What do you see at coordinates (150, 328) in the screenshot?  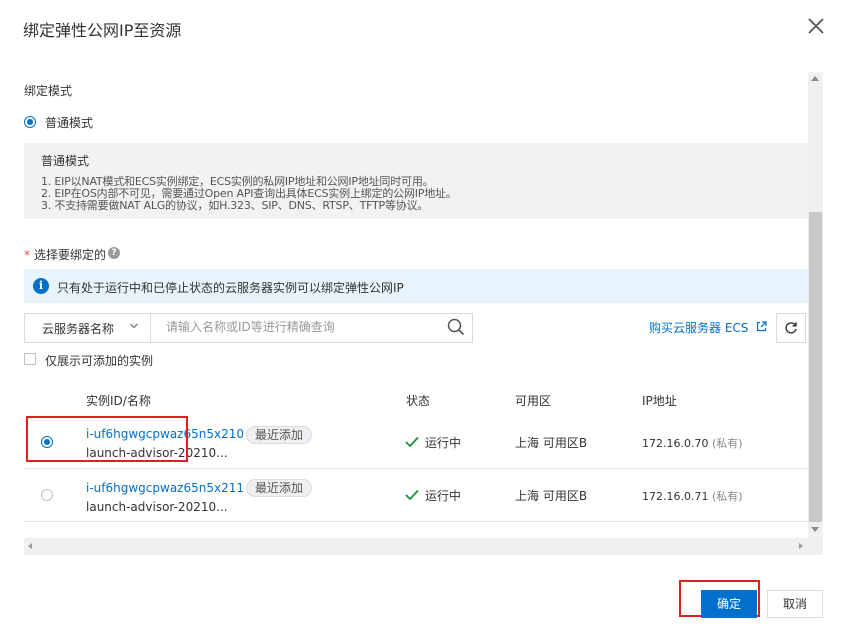 I see `search-divider` at bounding box center [150, 328].